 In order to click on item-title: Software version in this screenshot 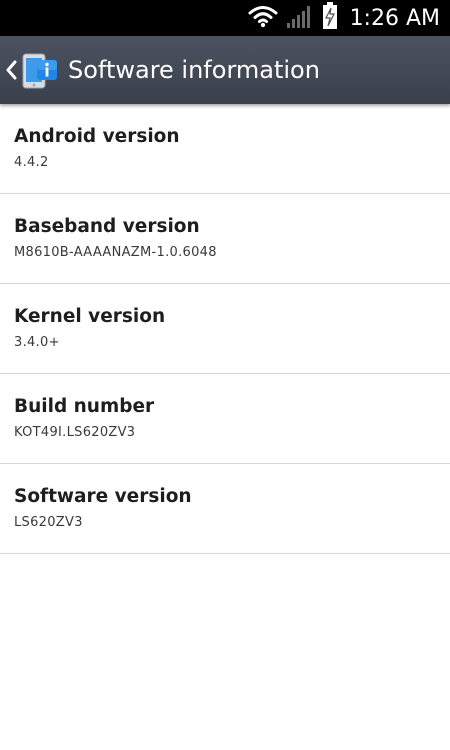, I will do `click(103, 496)`.